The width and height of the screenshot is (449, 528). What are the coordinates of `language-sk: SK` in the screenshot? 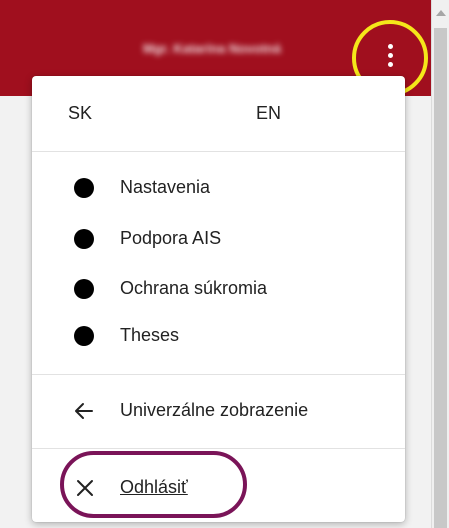 It's located at (80, 113).